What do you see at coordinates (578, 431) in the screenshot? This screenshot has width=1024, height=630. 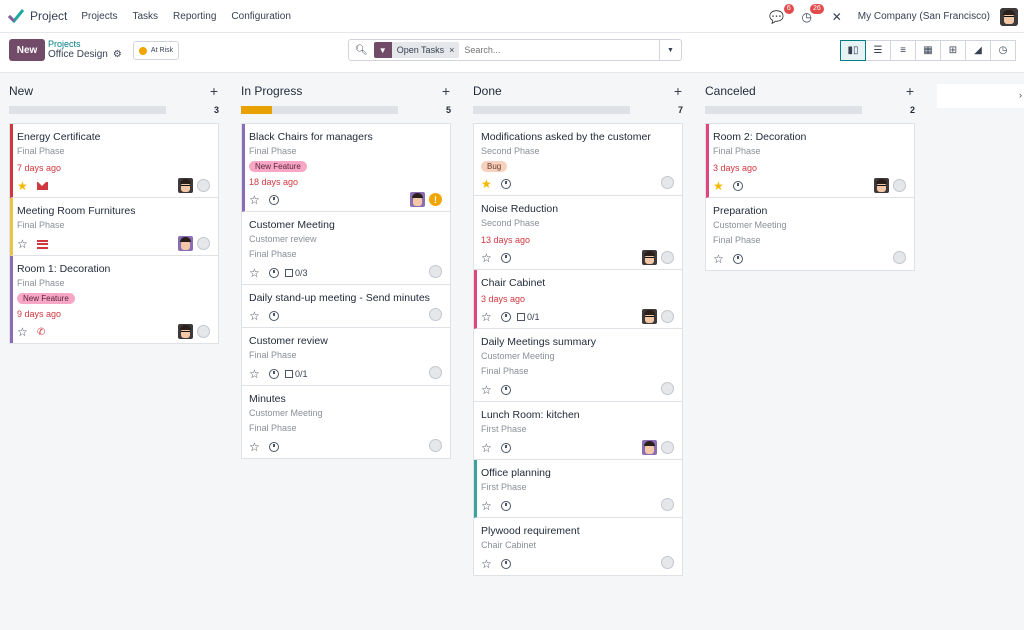 I see `task-card: Lunch Room: kitchen First Phase ☆` at bounding box center [578, 431].